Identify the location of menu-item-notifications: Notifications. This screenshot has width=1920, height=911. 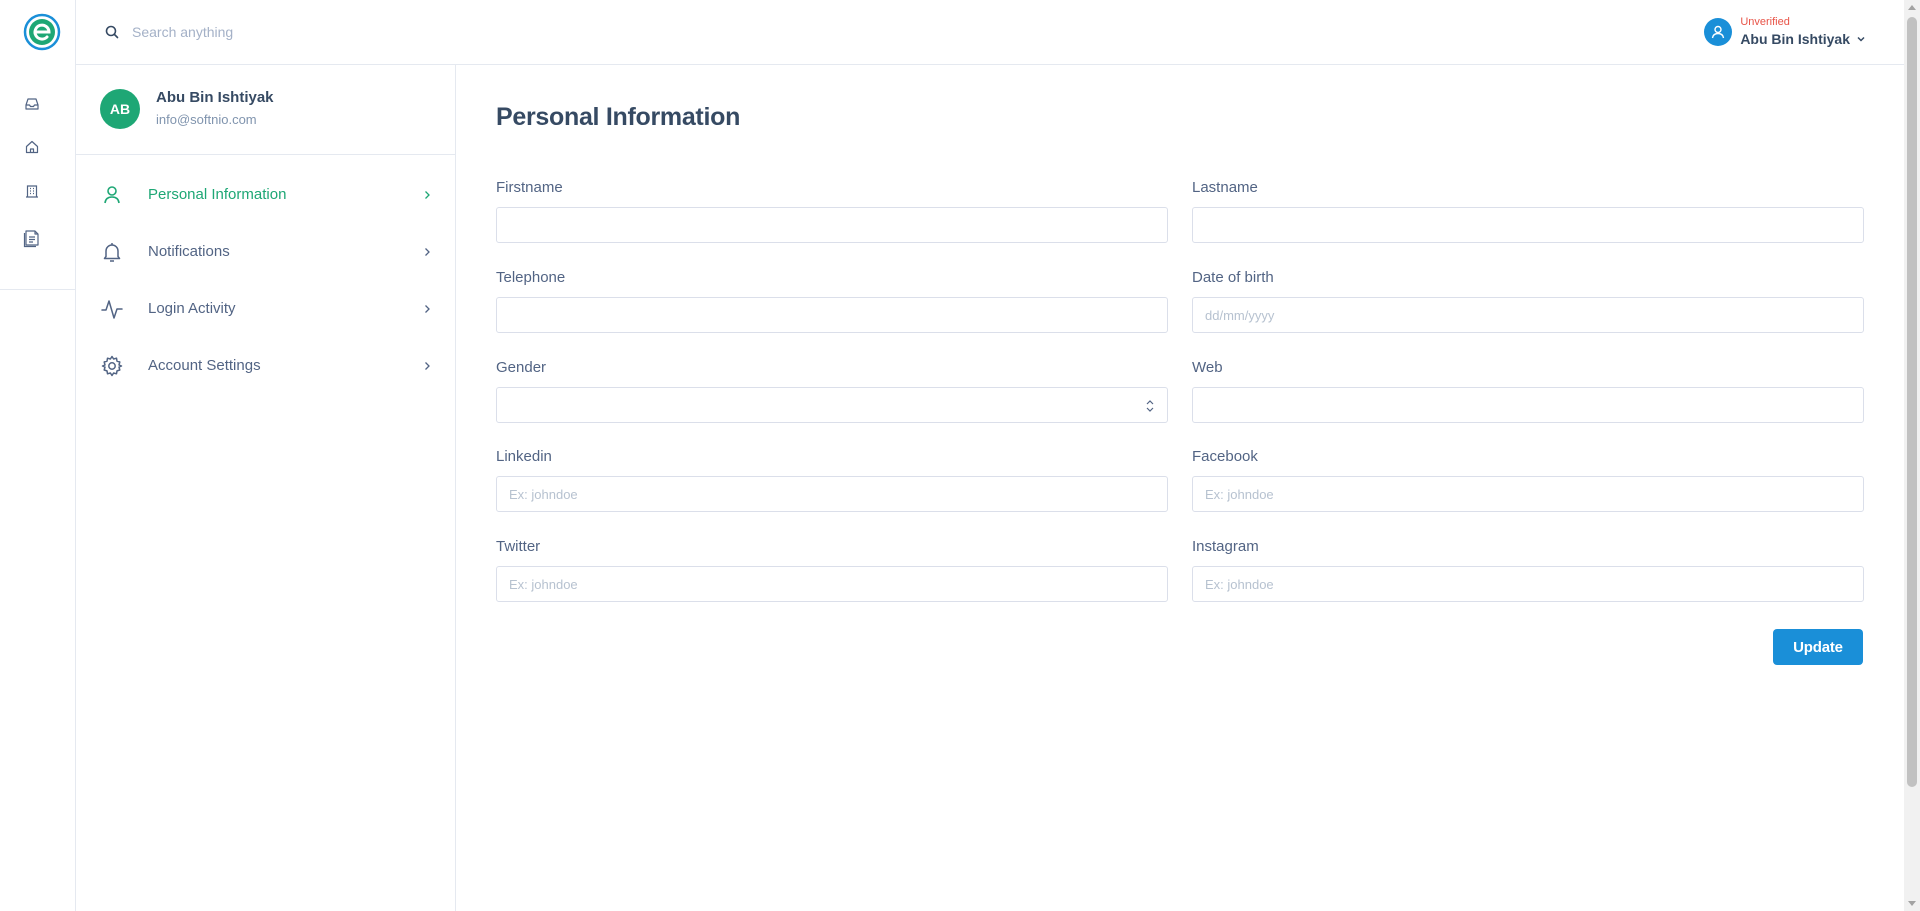
(265, 251).